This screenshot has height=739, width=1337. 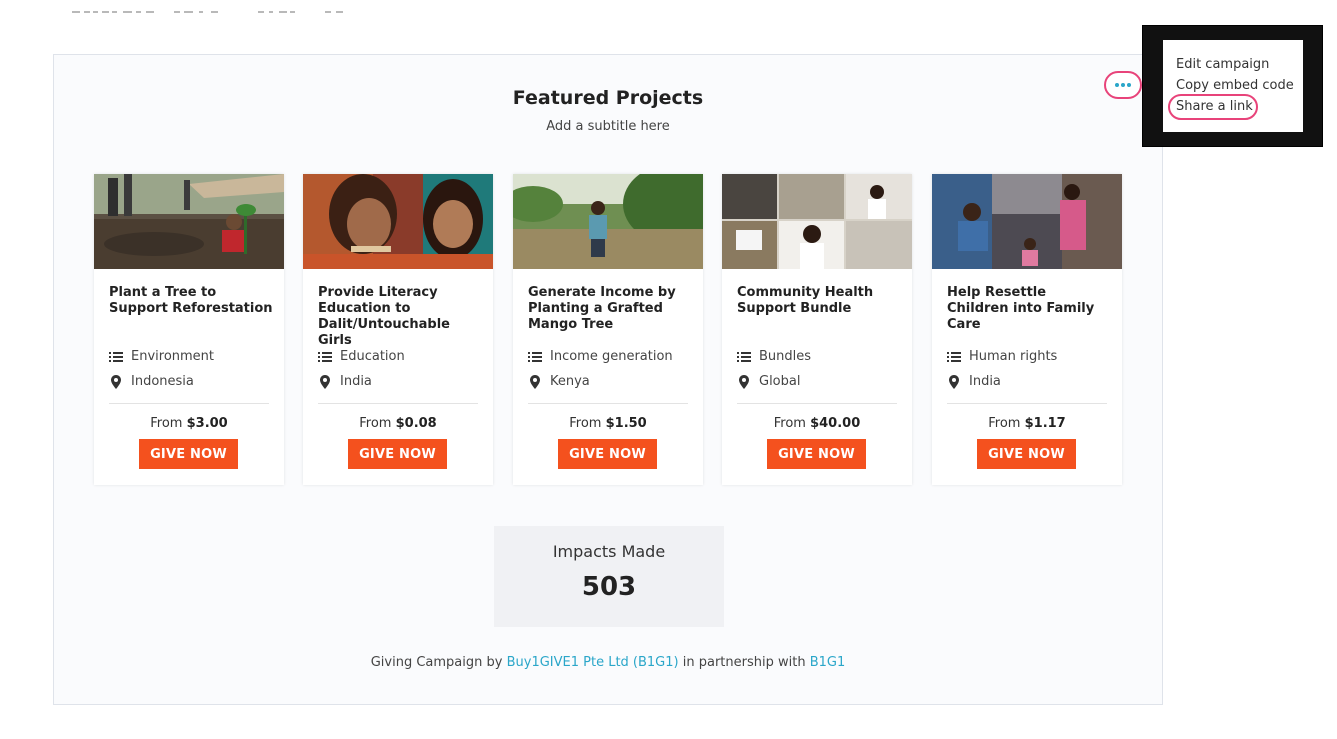 What do you see at coordinates (608, 98) in the screenshot?
I see `widget-title: Featured Projects` at bounding box center [608, 98].